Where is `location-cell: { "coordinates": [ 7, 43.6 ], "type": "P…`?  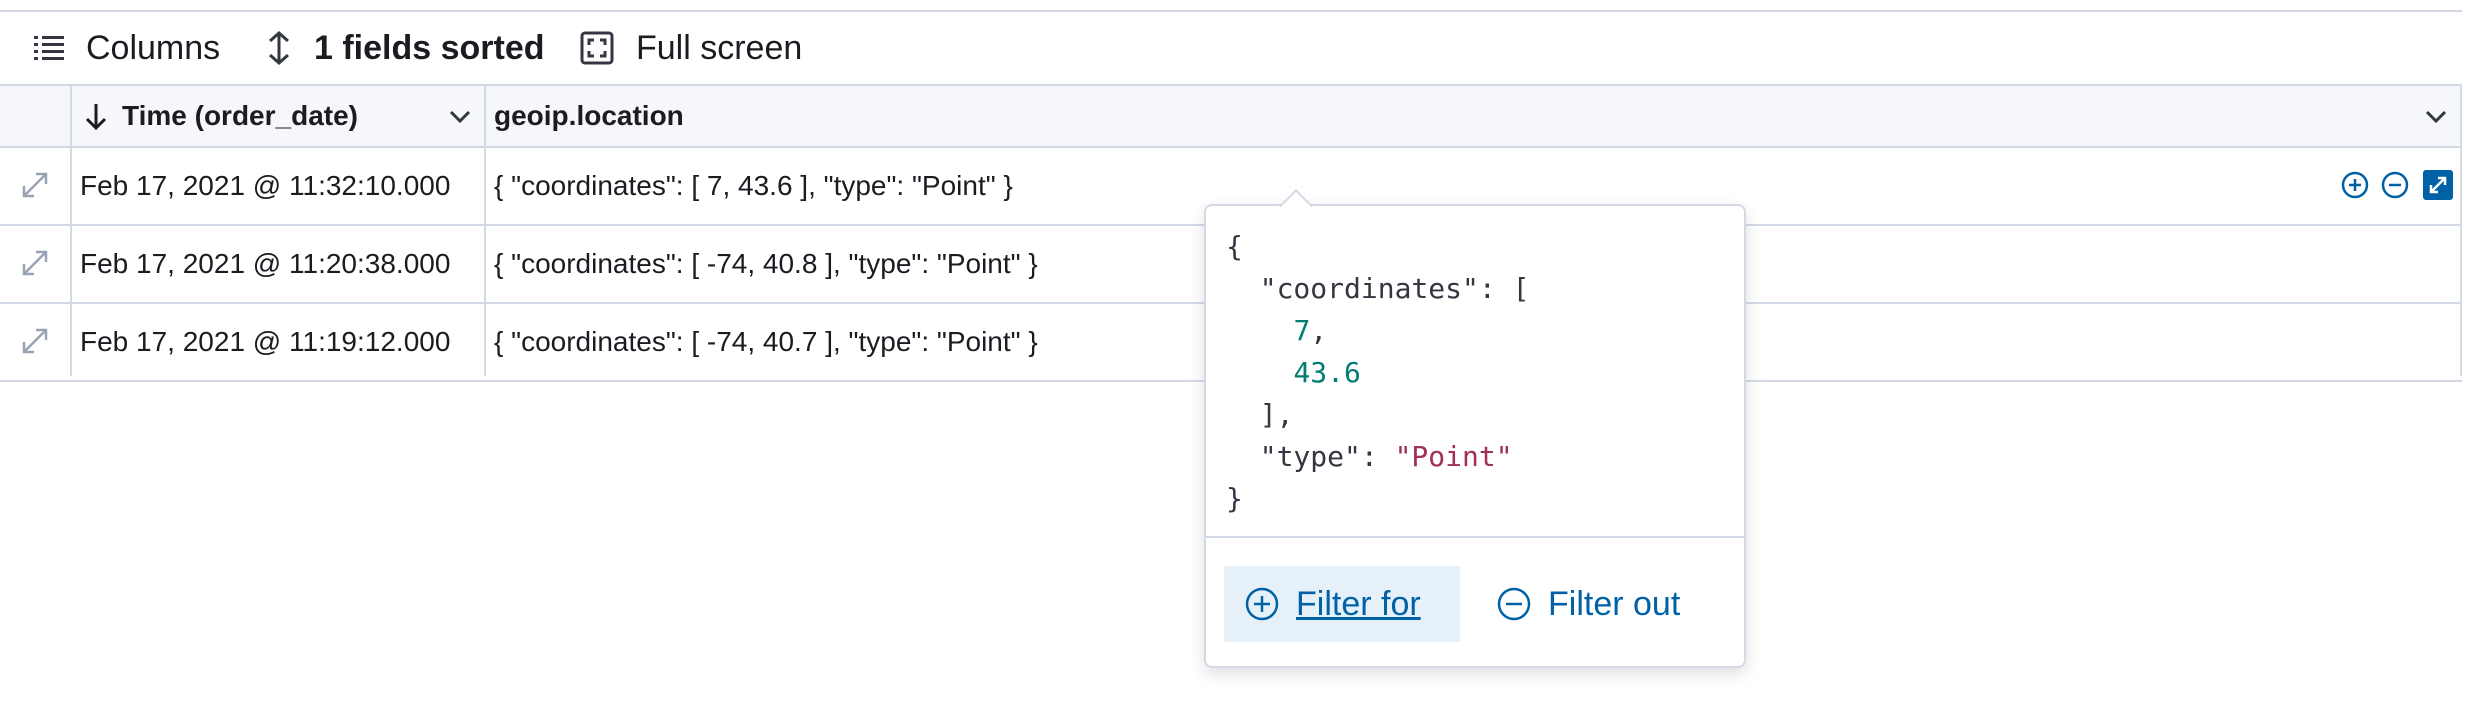 location-cell: { "coordinates": [ 7, 43.6 ], "type": "P… is located at coordinates (753, 186).